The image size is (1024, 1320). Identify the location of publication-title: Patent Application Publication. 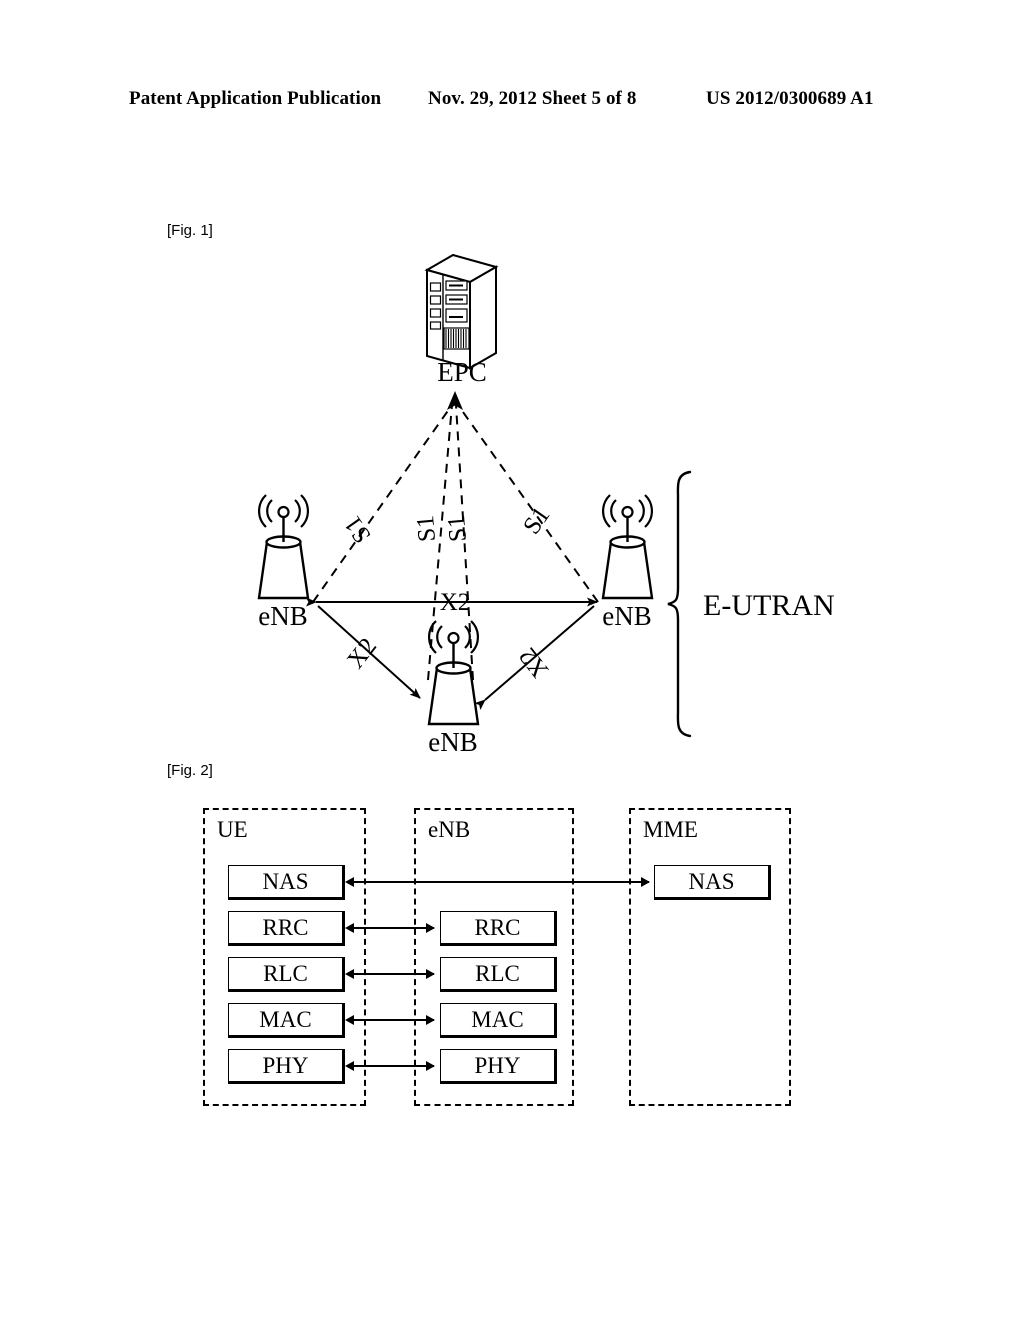
(255, 98).